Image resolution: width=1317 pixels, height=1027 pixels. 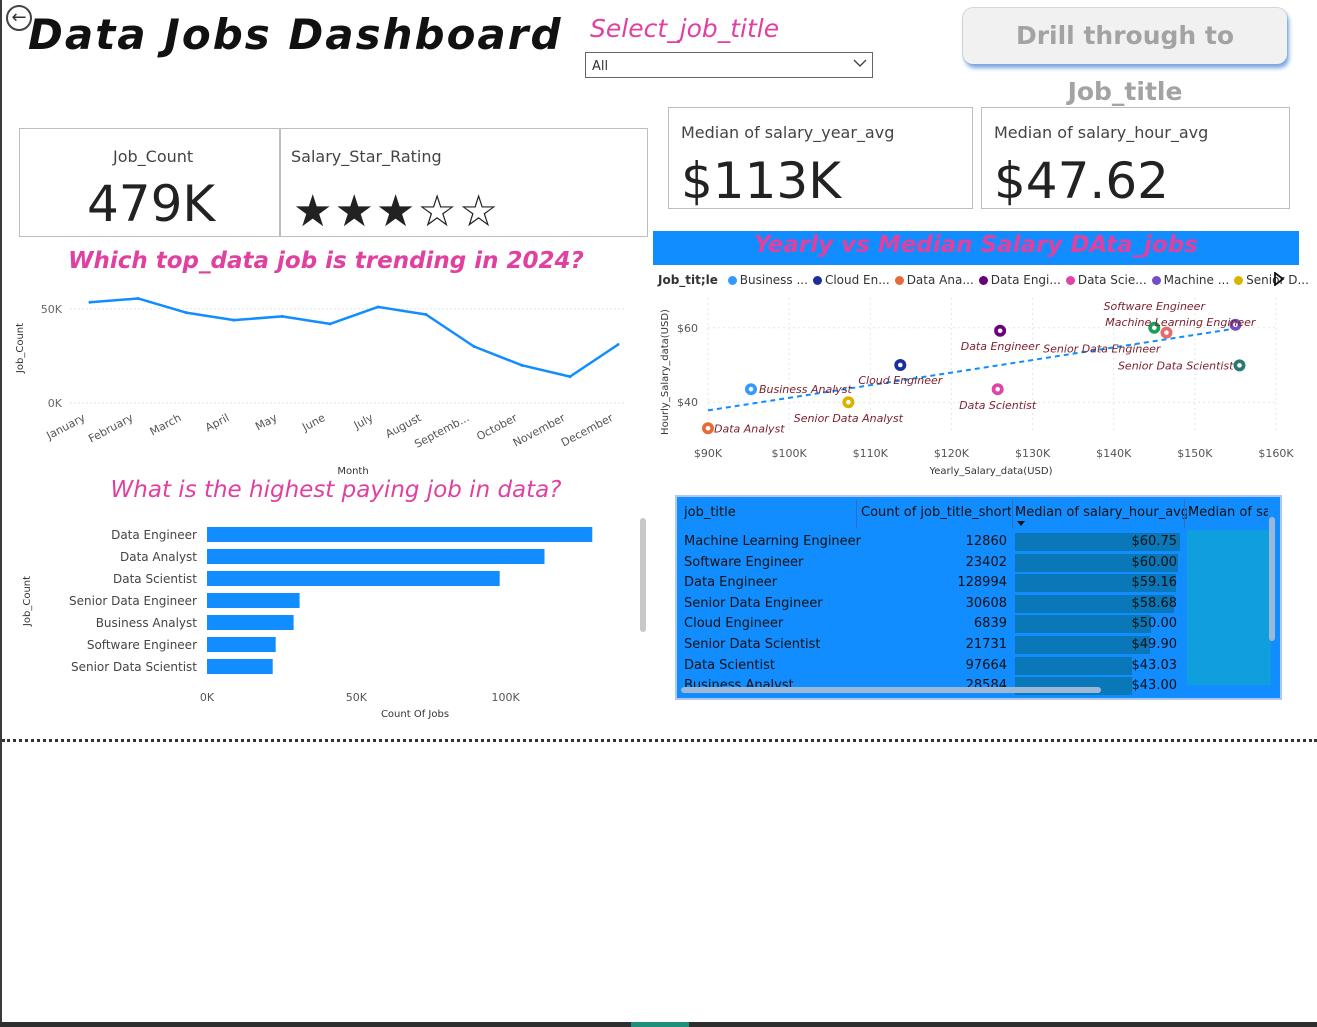 I want to click on page-title: Data Jobs Dashboard, so click(x=295, y=34).